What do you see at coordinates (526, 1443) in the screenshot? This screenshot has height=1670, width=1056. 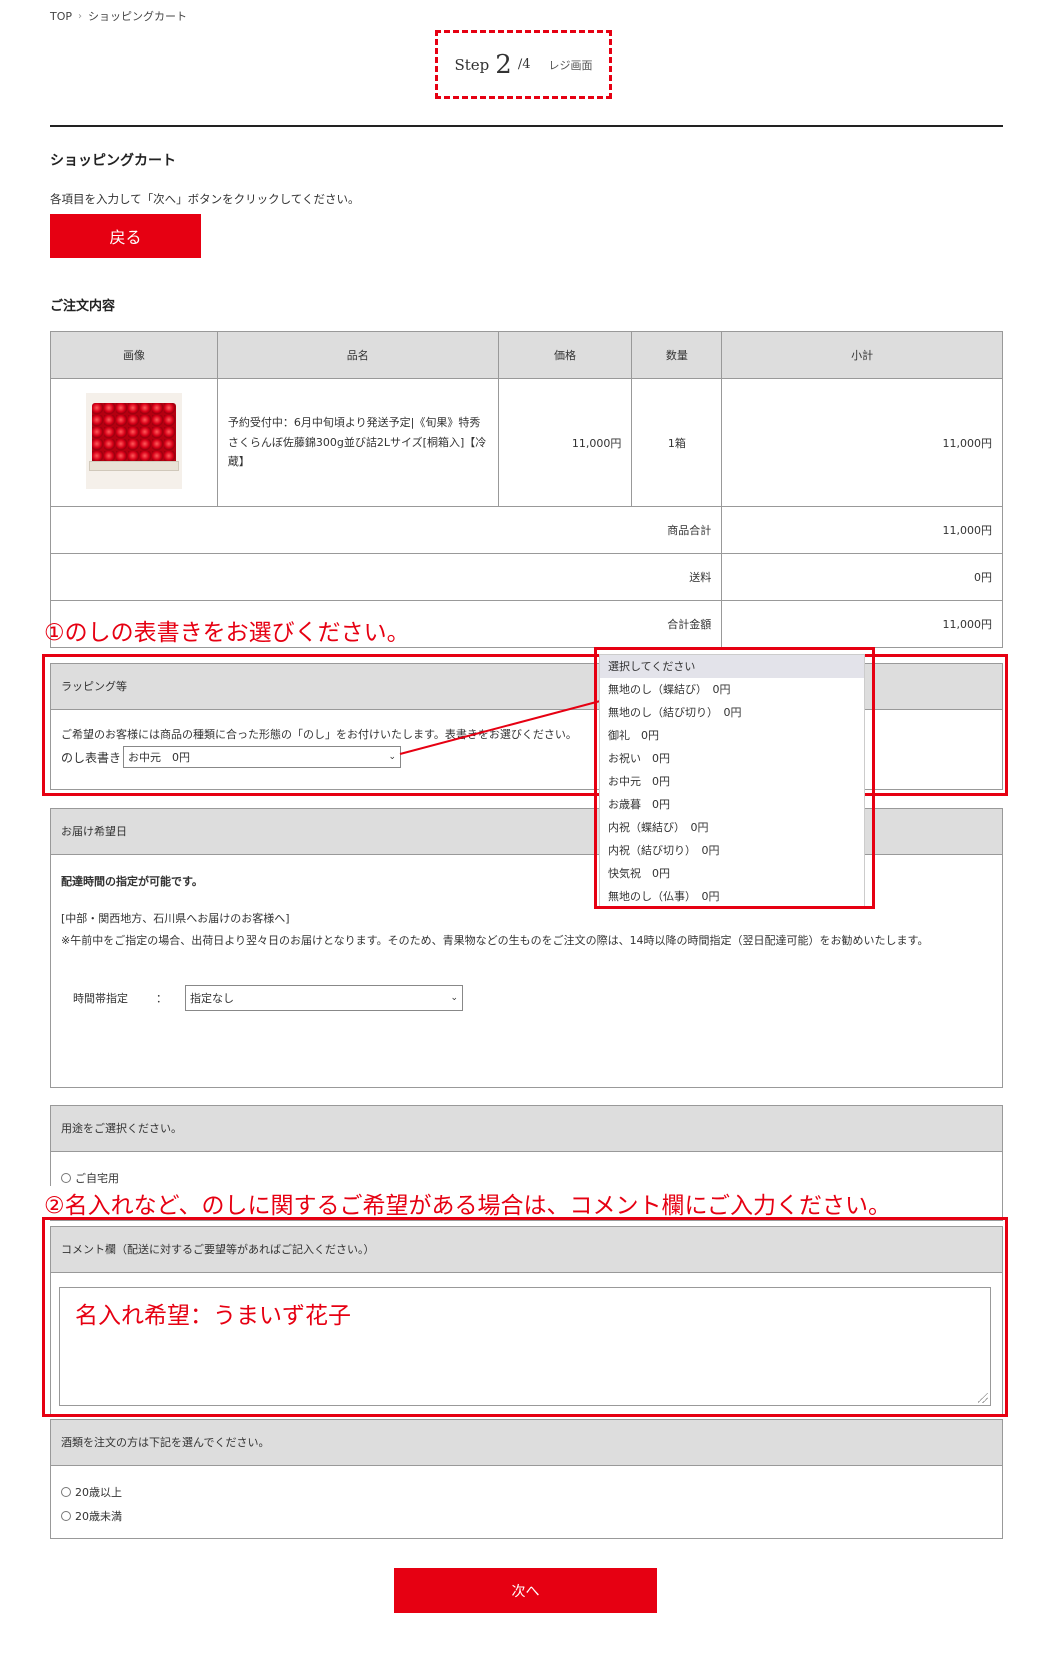 I see `alcohol-header: 酒類を注文の方は下記を選んでください。` at bounding box center [526, 1443].